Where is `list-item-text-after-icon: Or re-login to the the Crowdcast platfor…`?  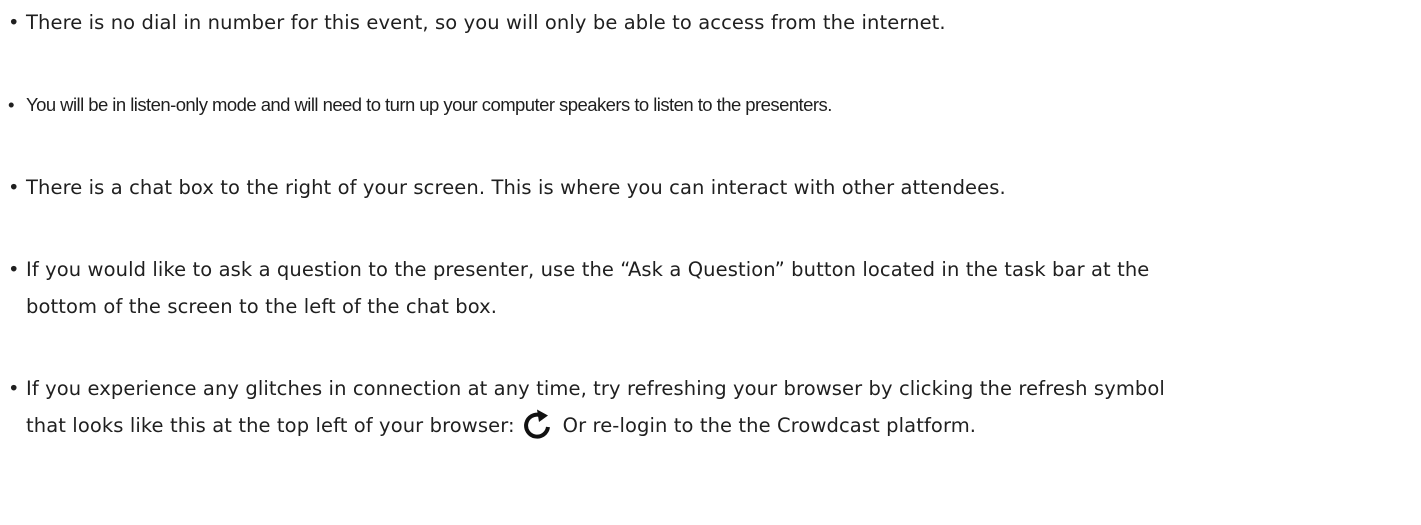
list-item-text-after-icon: Or re-login to the the Crowdcast platfor… is located at coordinates (769, 425).